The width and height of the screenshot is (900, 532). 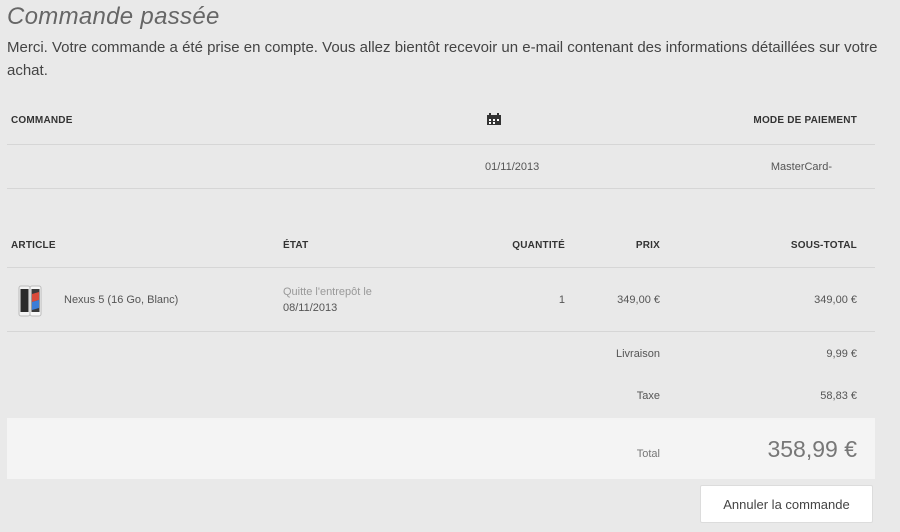 What do you see at coordinates (835, 300) in the screenshot?
I see `item-subtotal: 349,00 €` at bounding box center [835, 300].